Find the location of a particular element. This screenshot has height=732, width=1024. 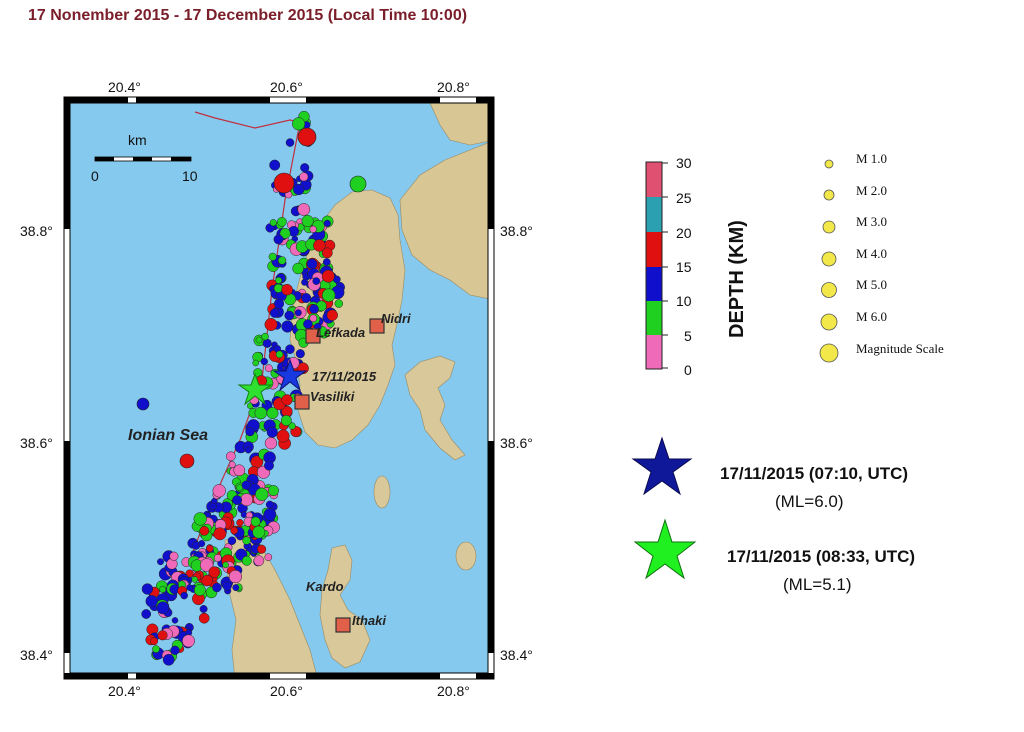

depth-tick-25: 25 is located at coordinates (684, 198).